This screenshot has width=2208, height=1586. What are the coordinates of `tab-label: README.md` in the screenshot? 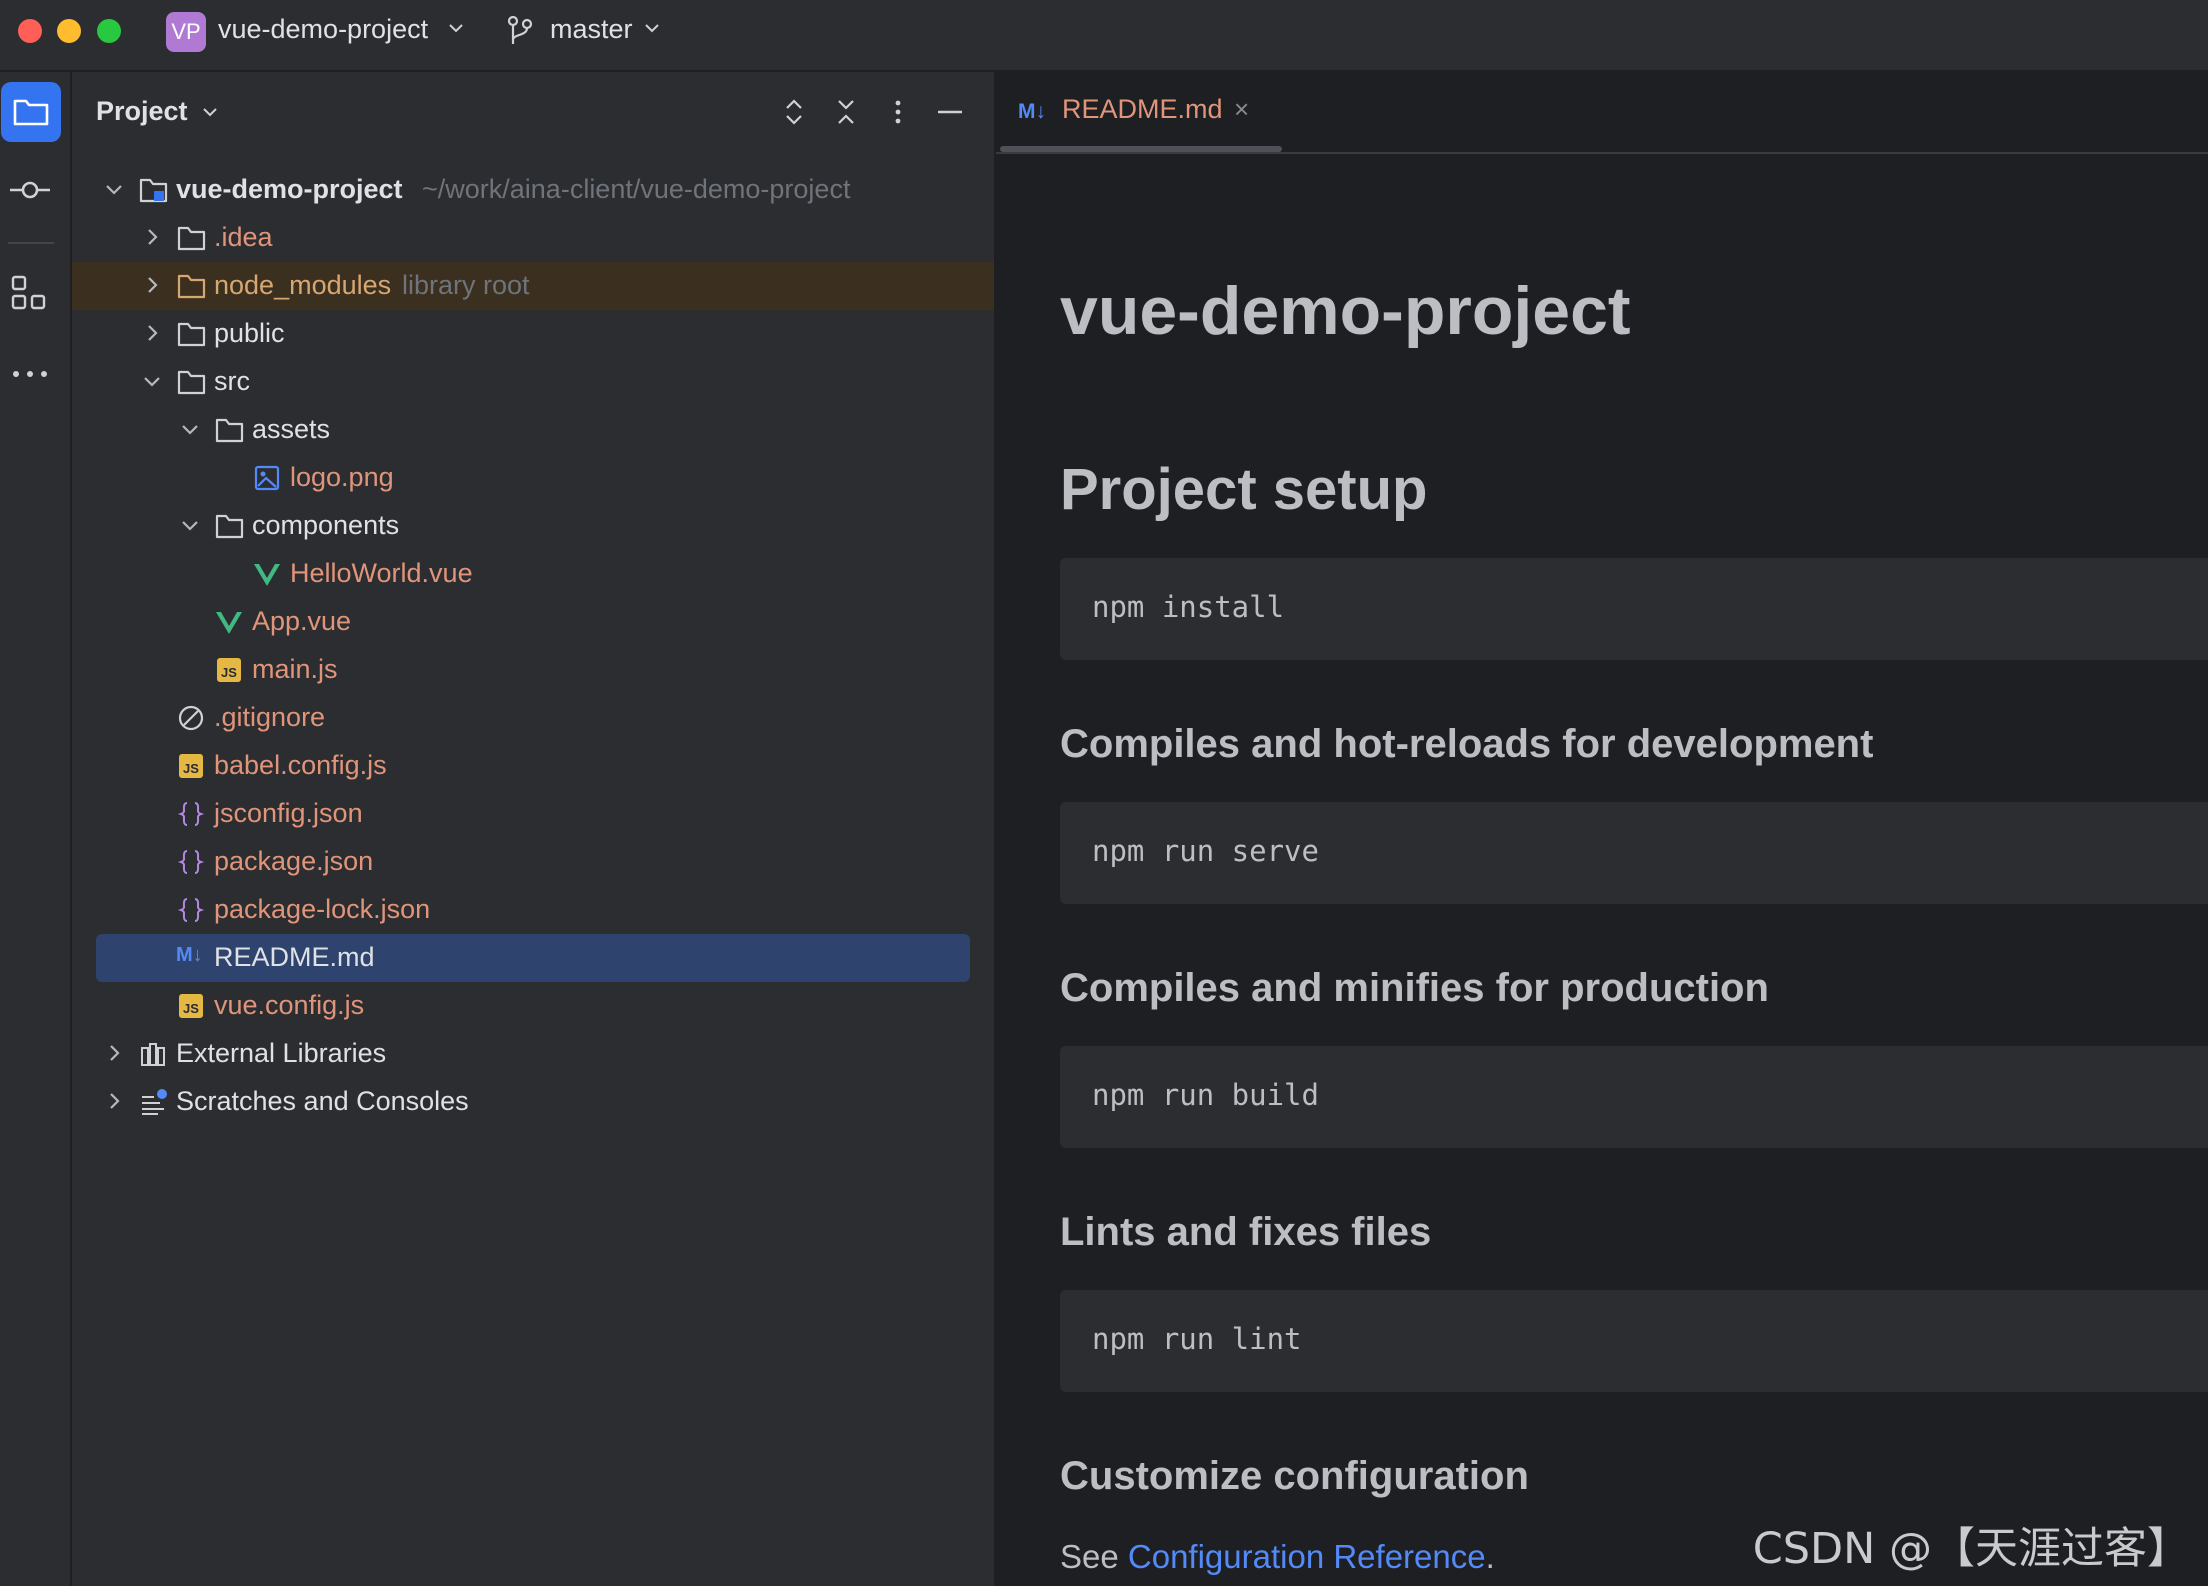 It's located at (1142, 109).